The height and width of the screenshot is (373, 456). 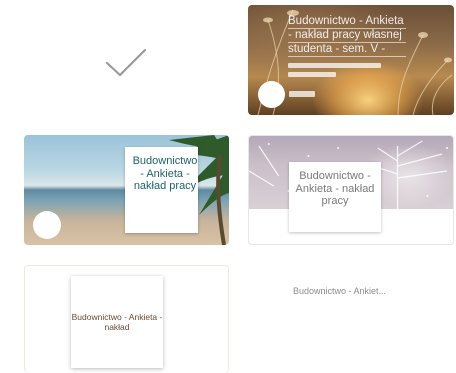 I want to click on title-line-2: - nakład pracy własnej, so click(x=347, y=36).